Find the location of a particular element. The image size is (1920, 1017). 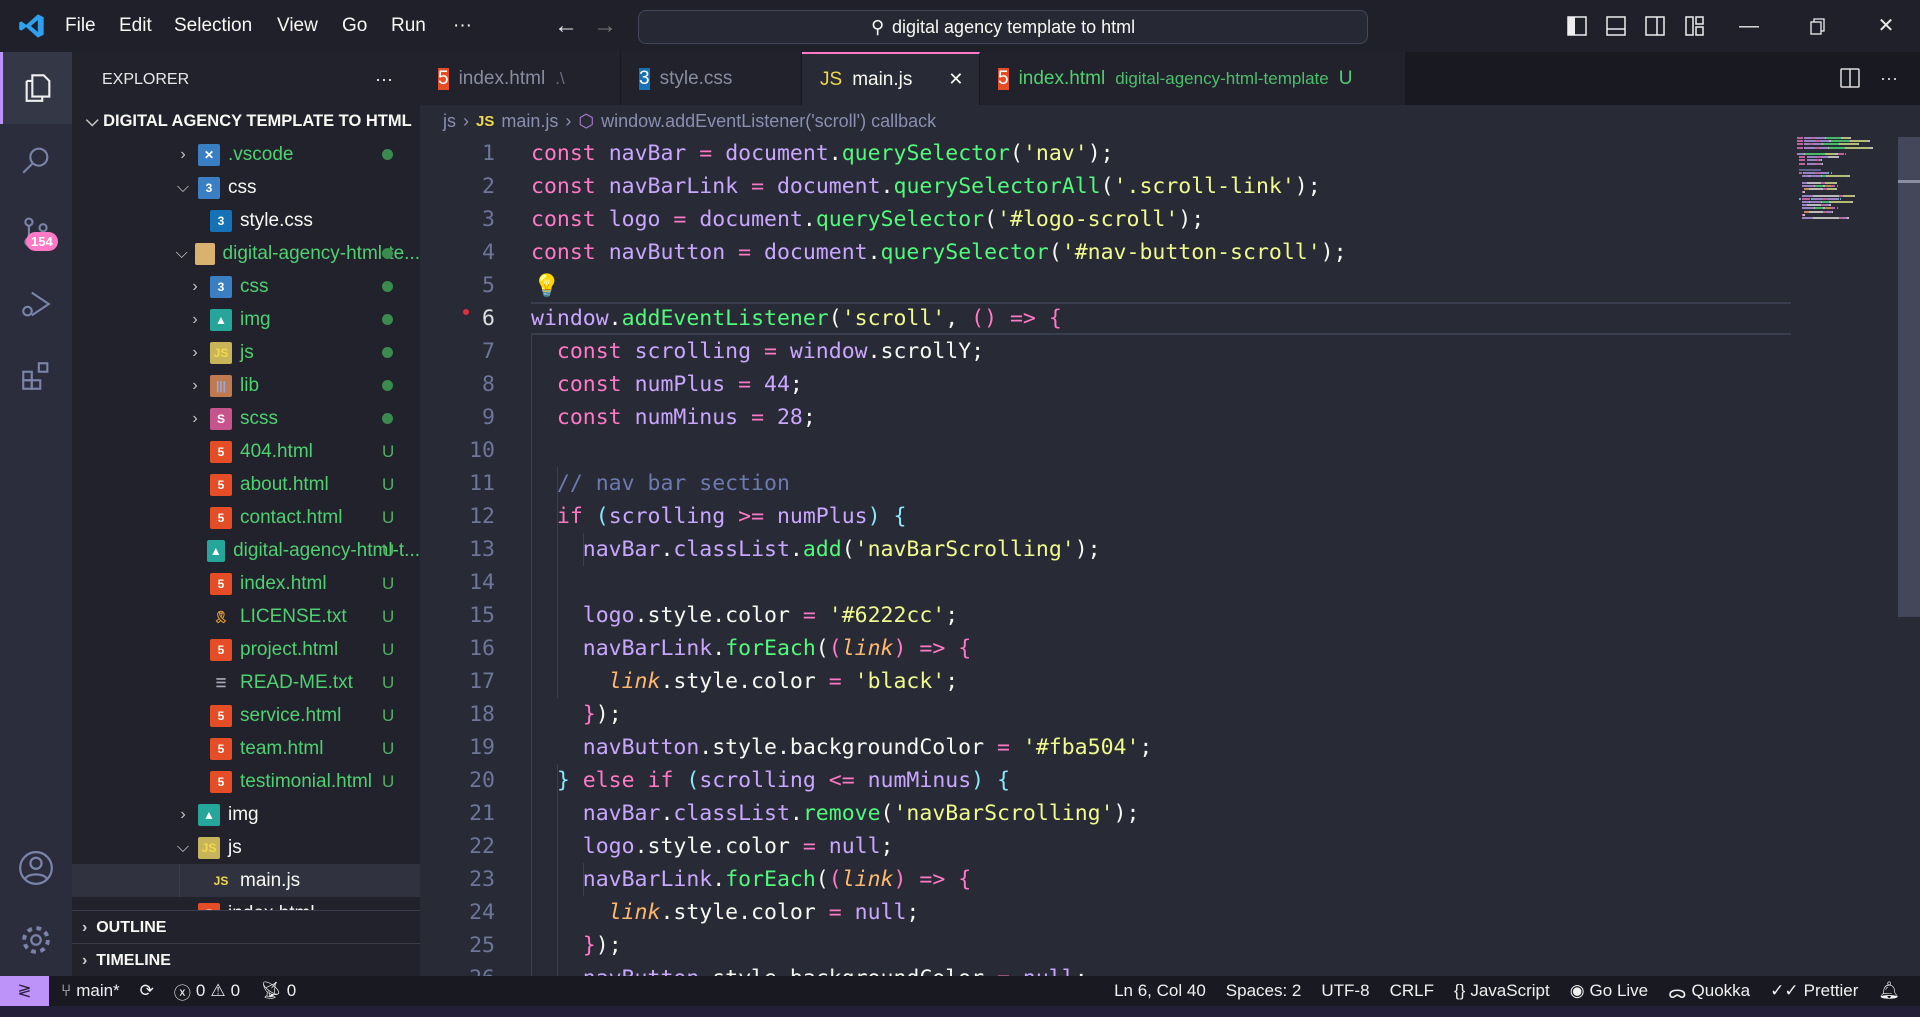

tree-item-file: ▲ digital-agency-html-t... U is located at coordinates (246, 550).